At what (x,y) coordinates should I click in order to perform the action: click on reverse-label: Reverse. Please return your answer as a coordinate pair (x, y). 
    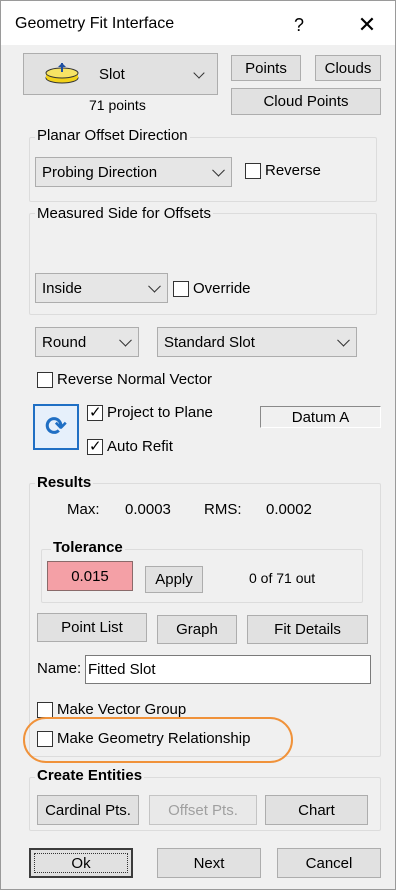
    Looking at the image, I should click on (293, 170).